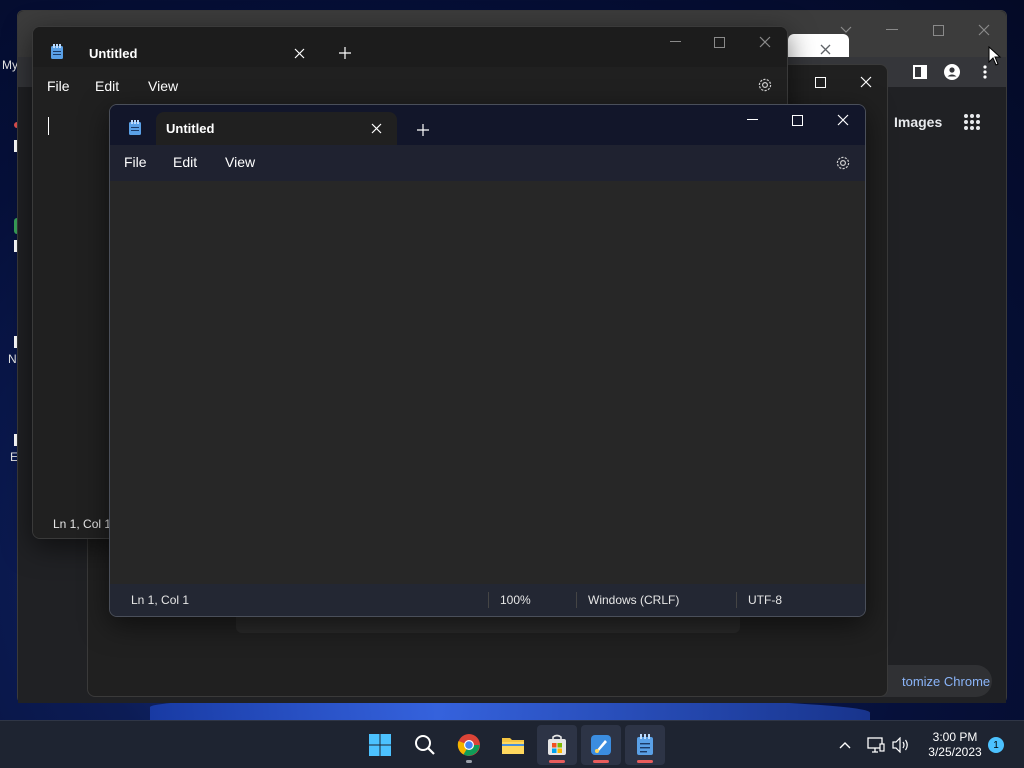  Describe the element at coordinates (601, 745) in the screenshot. I see `paint-icon` at that location.